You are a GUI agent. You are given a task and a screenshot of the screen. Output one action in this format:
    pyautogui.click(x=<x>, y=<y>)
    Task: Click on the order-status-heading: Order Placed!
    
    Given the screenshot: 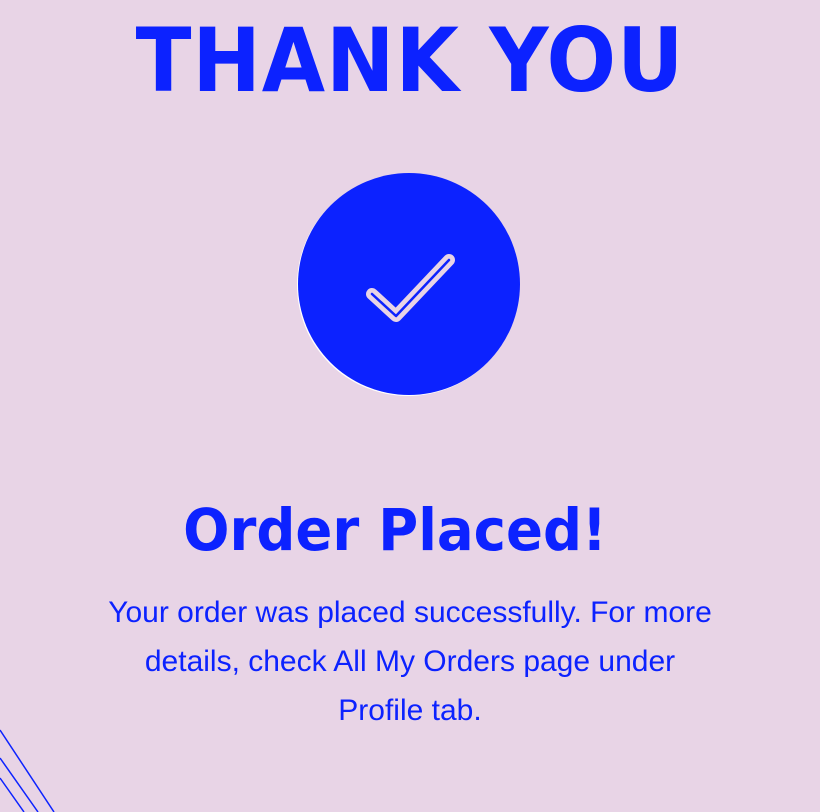 What is the action you would take?
    pyautogui.click(x=395, y=530)
    